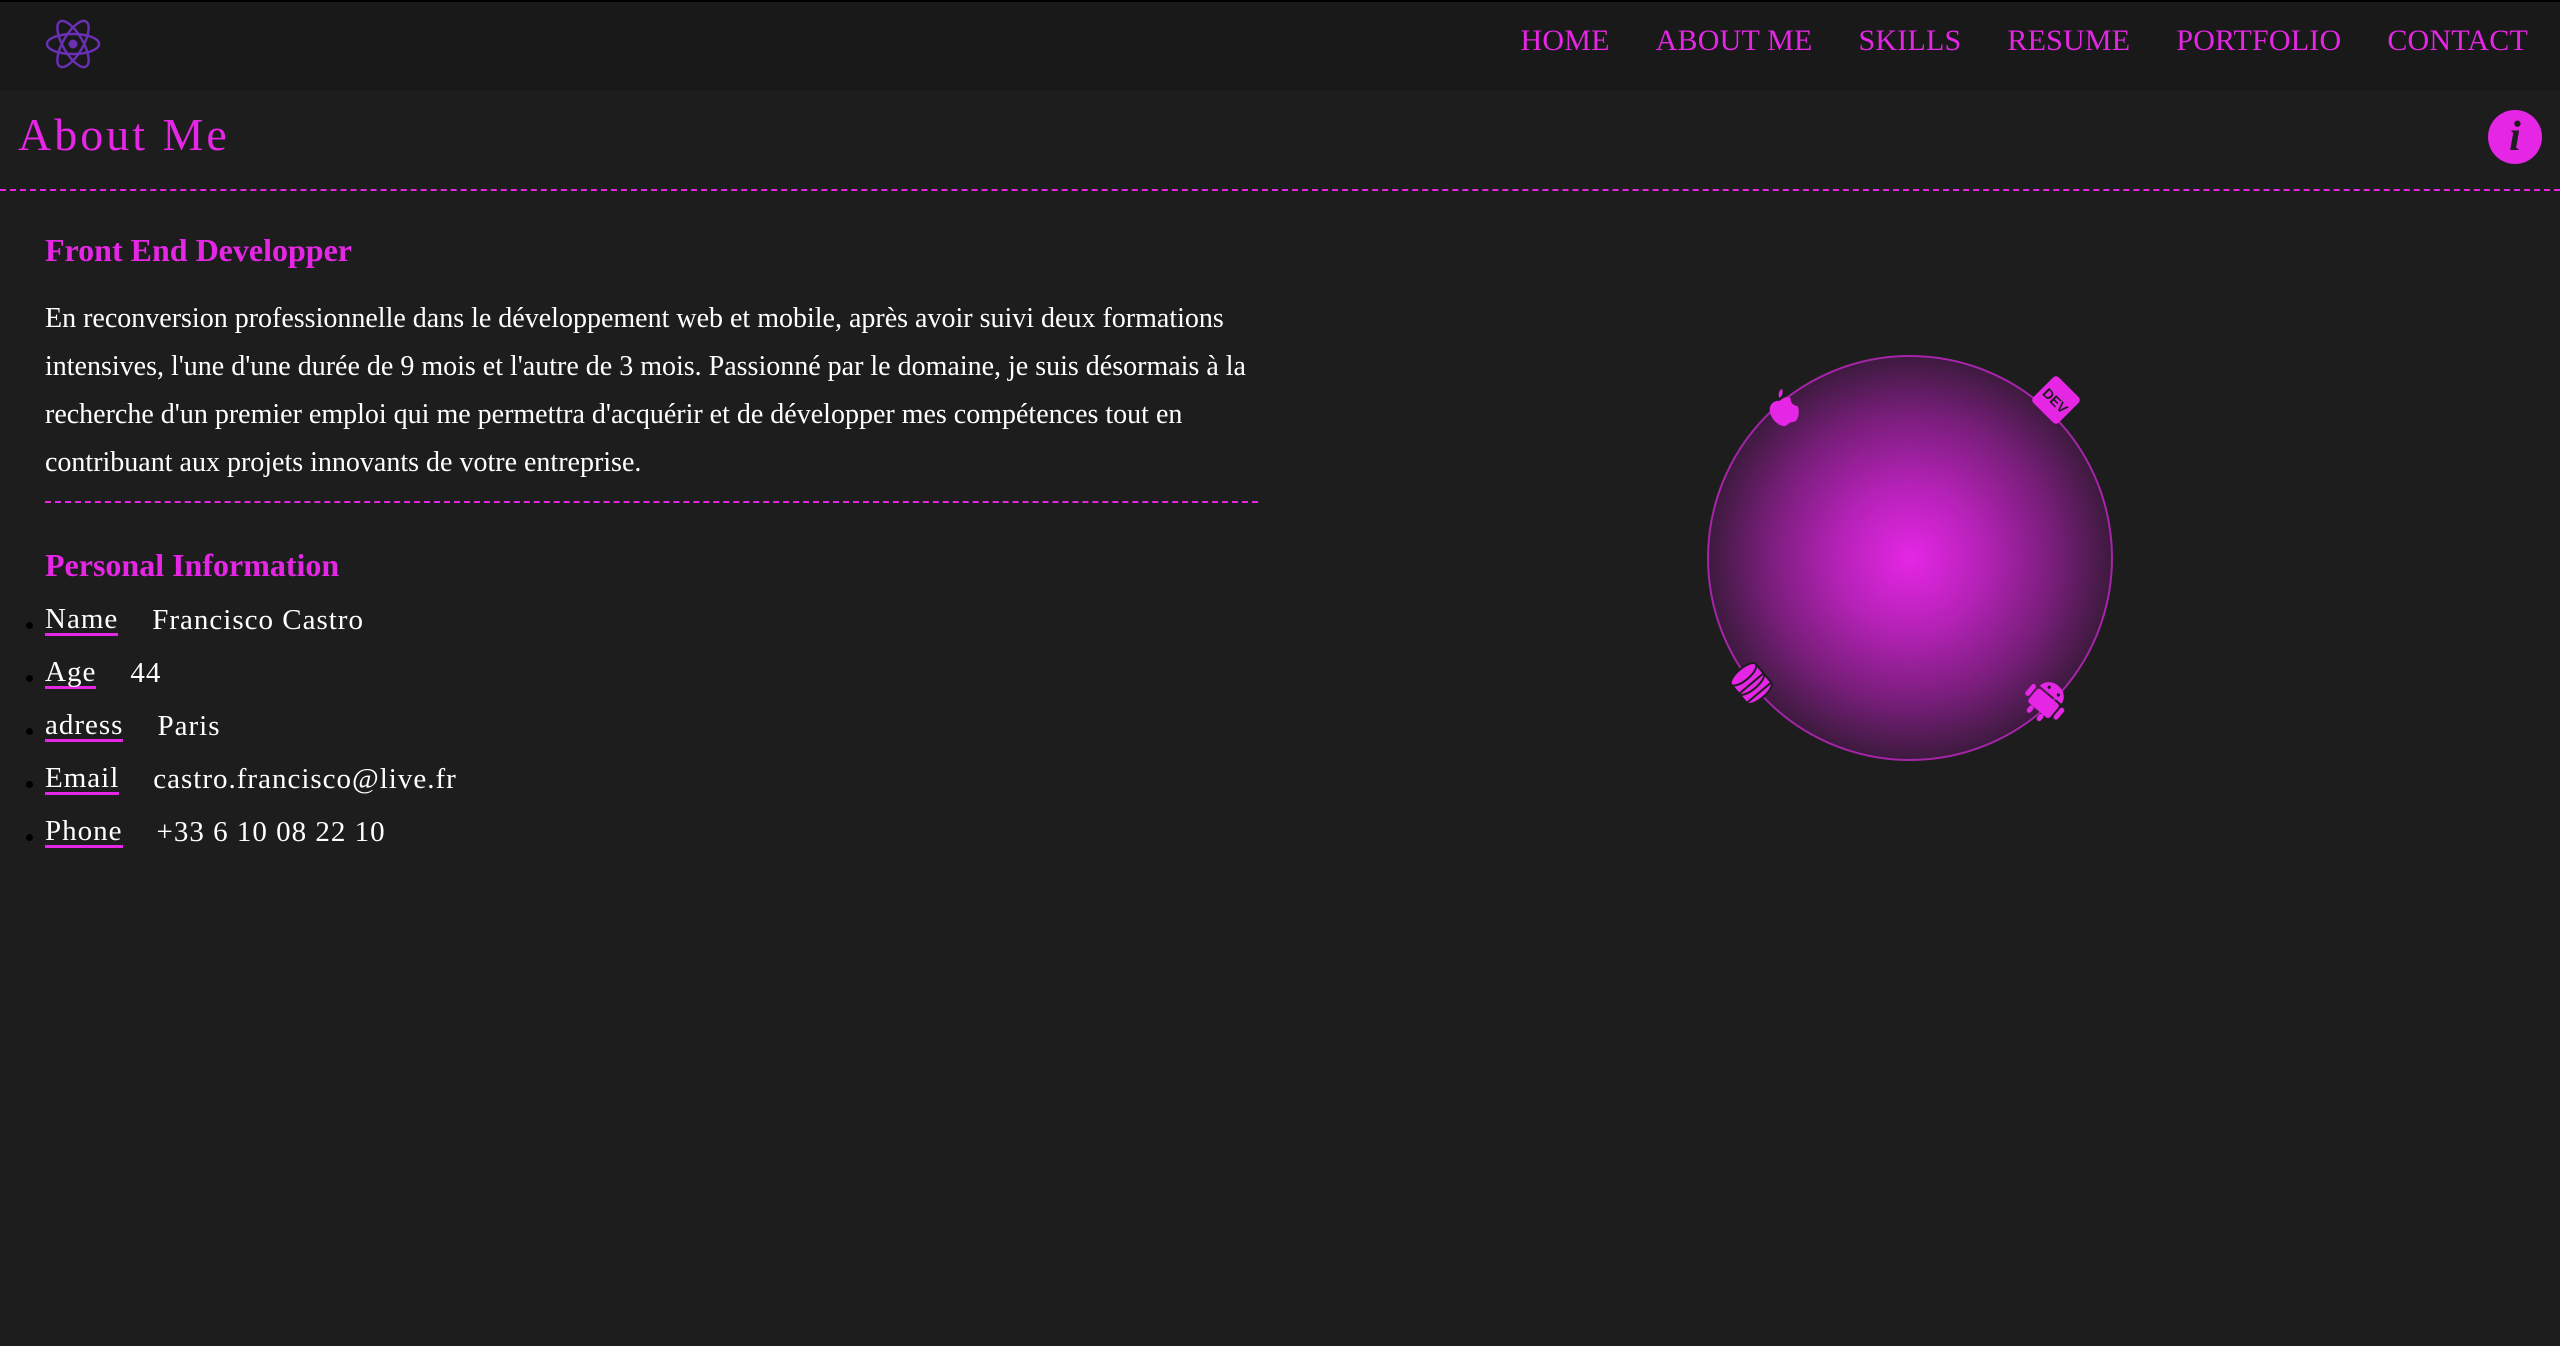  Describe the element at coordinates (2457, 41) in the screenshot. I see `nav-contact: CONTACT` at that location.